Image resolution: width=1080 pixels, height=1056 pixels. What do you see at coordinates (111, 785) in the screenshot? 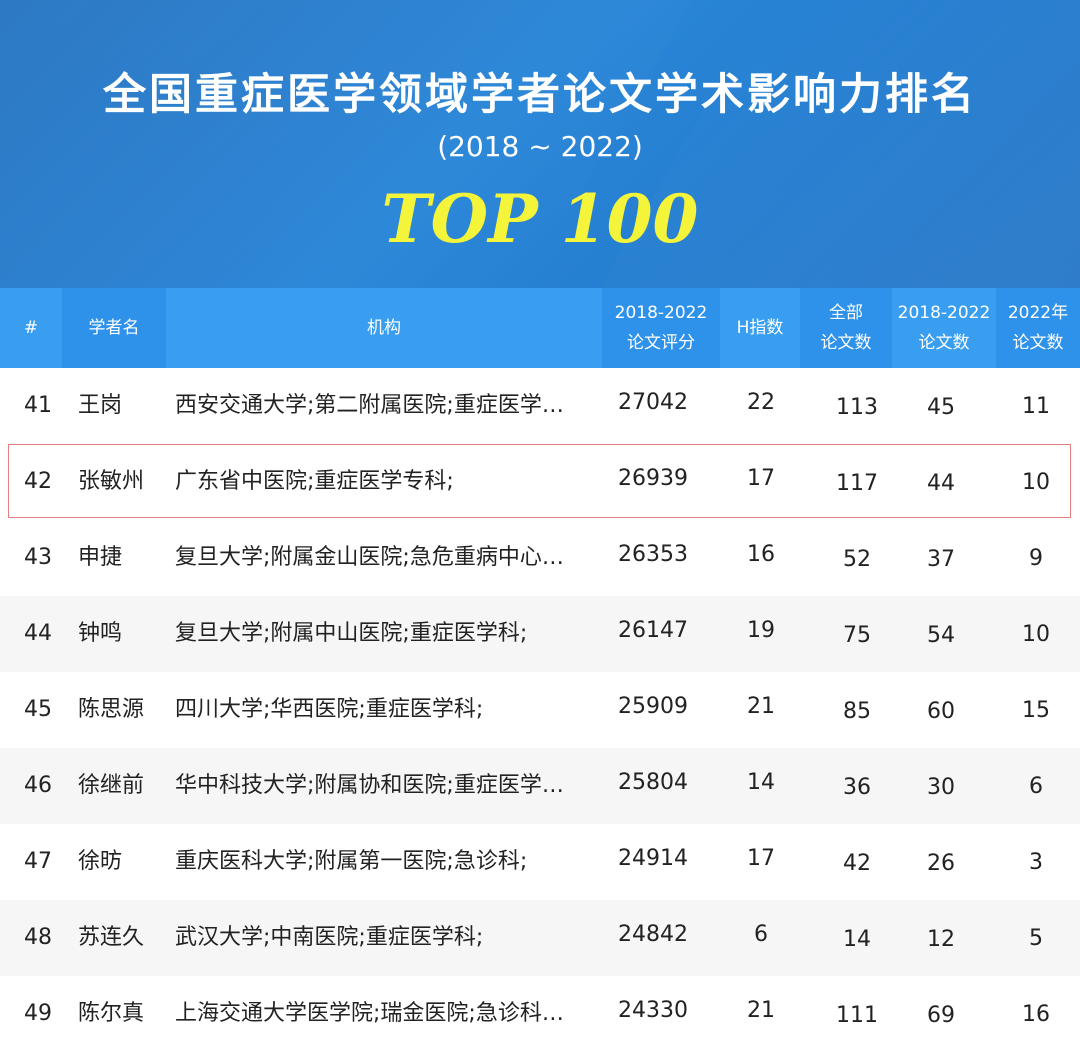
I see `scholar-name-cell: 徐继前` at bounding box center [111, 785].